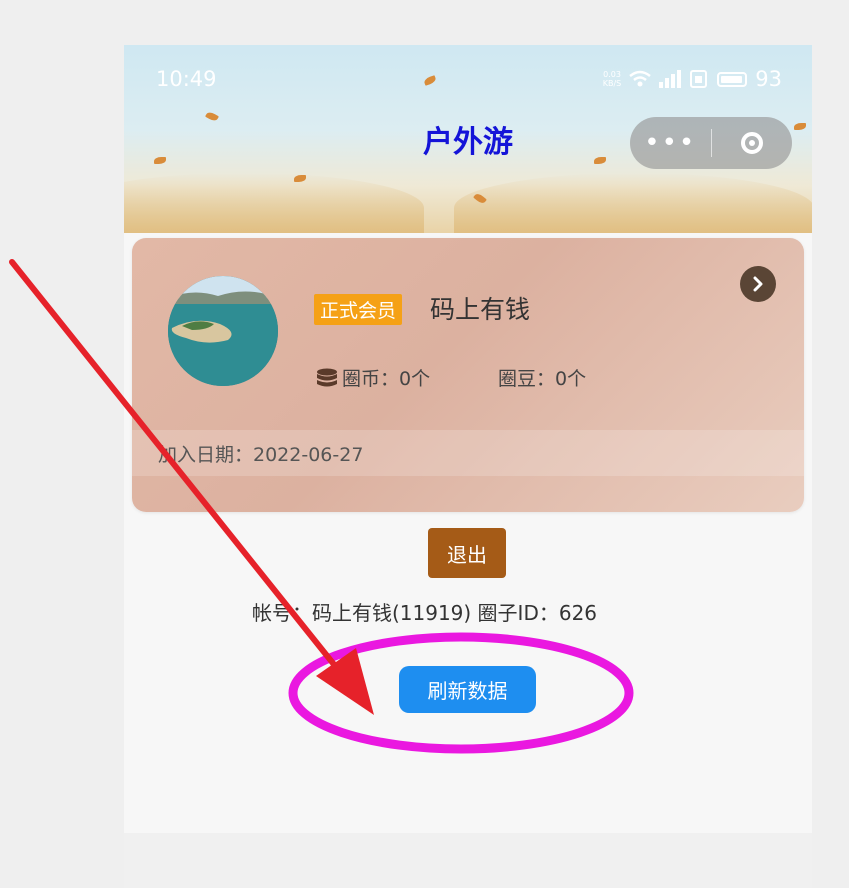  I want to click on battery-level: 93, so click(768, 79).